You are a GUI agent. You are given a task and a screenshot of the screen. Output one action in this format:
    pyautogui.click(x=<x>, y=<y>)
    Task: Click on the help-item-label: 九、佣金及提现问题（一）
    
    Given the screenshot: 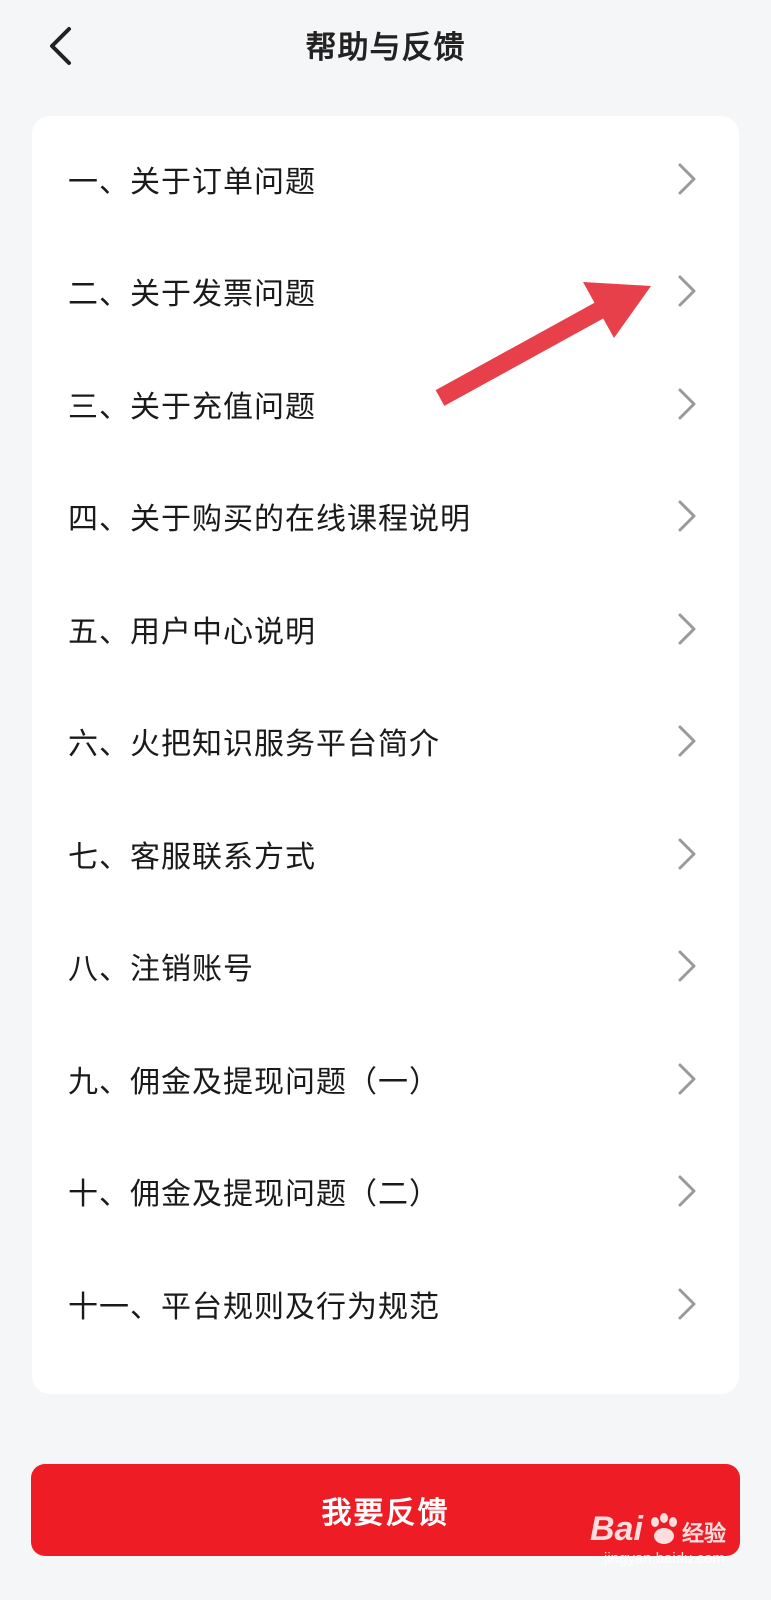 What is the action you would take?
    pyautogui.click(x=254, y=1082)
    